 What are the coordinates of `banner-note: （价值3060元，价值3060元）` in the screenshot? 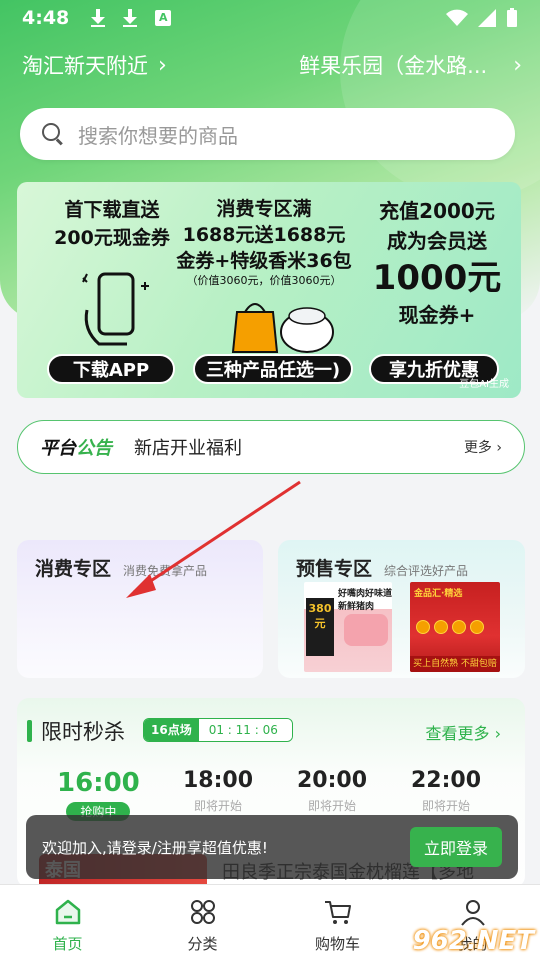 It's located at (264, 280).